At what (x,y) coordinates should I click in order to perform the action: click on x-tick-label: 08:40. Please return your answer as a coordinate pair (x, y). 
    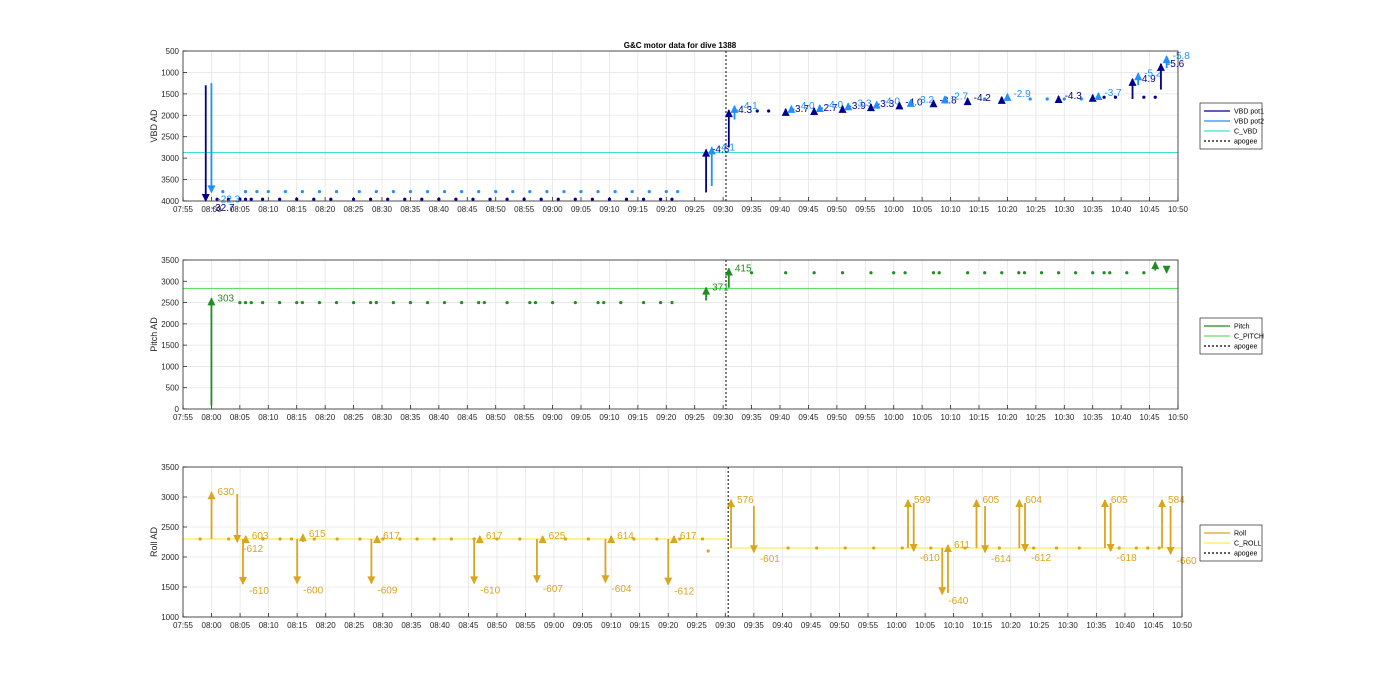
    Looking at the image, I should click on (439, 417).